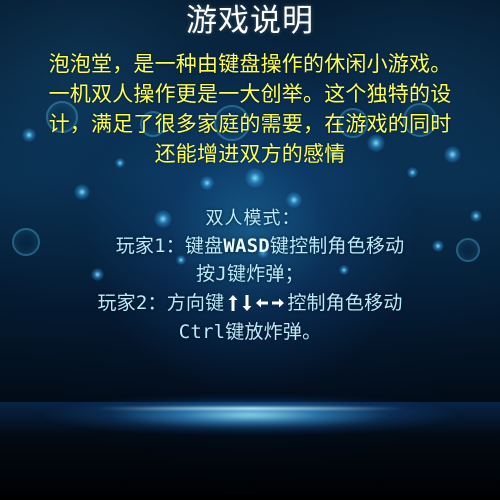  I want to click on player1-prefix: 玩家1：键盘, so click(169, 246).